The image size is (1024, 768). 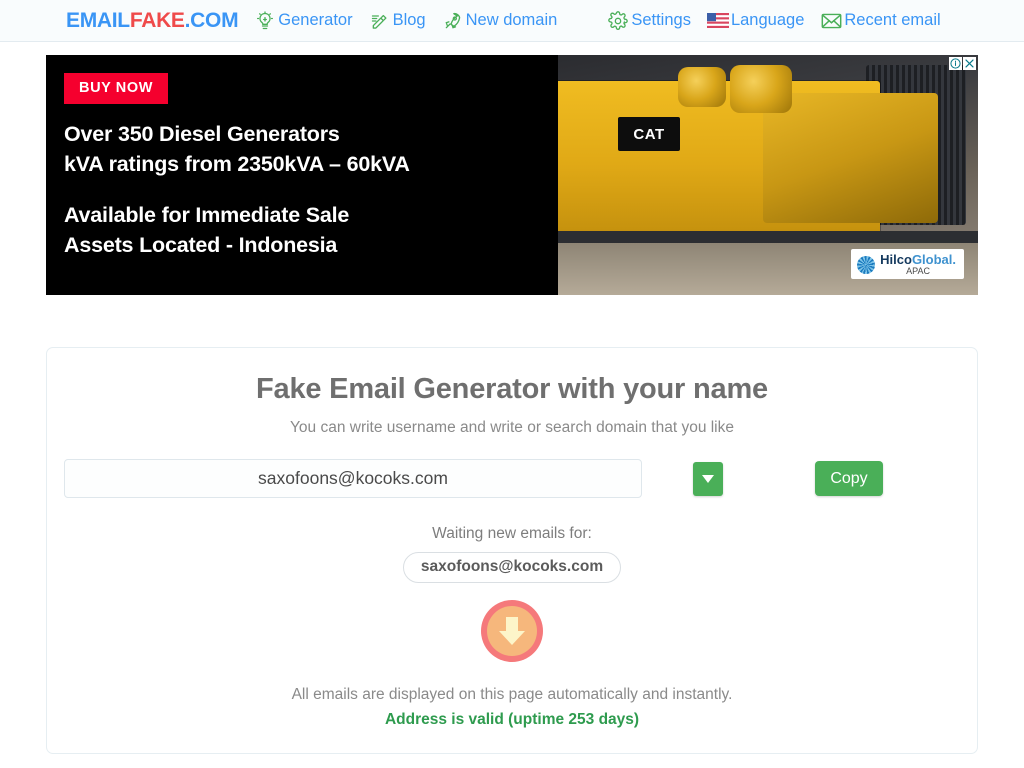 I want to click on adchoices-info-icon, so click(x=955, y=63).